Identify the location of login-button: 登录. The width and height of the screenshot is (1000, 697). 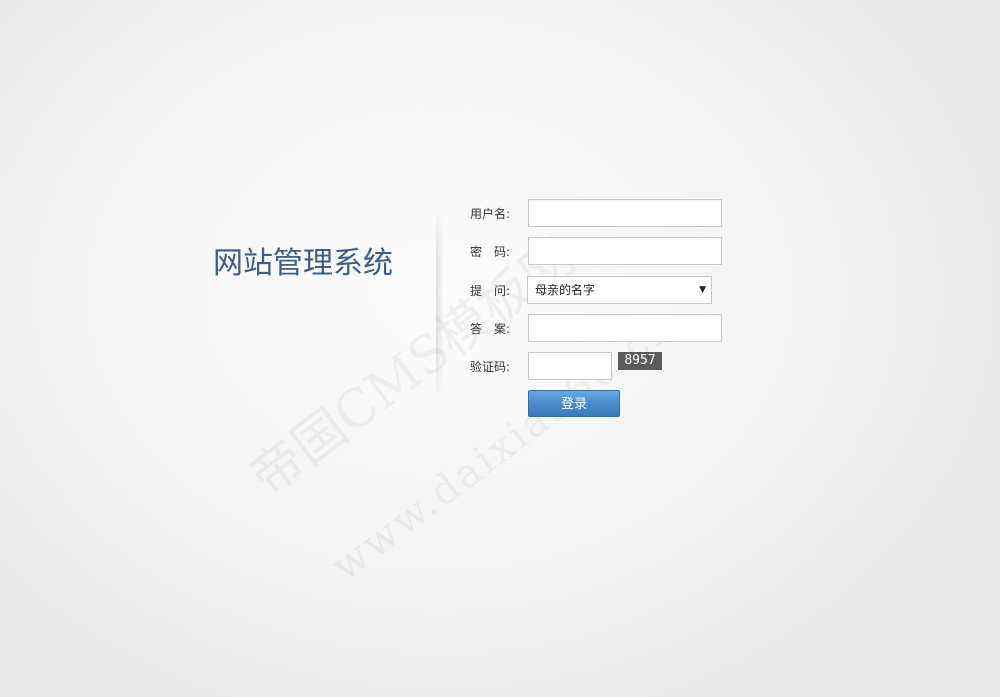
(574, 403).